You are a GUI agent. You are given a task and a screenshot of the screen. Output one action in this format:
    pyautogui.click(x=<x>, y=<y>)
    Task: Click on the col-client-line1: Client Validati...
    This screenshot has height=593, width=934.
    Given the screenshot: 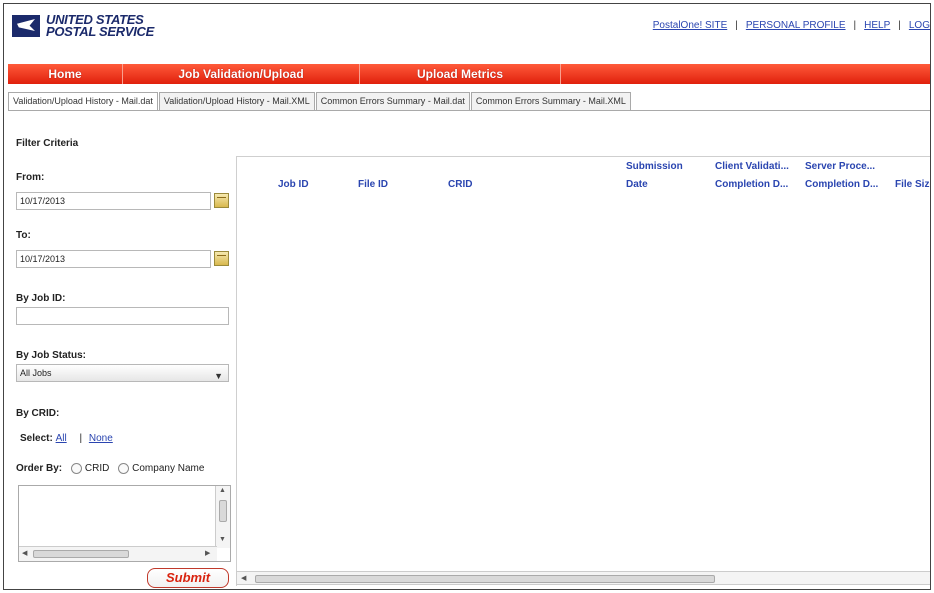 What is the action you would take?
    pyautogui.click(x=752, y=166)
    